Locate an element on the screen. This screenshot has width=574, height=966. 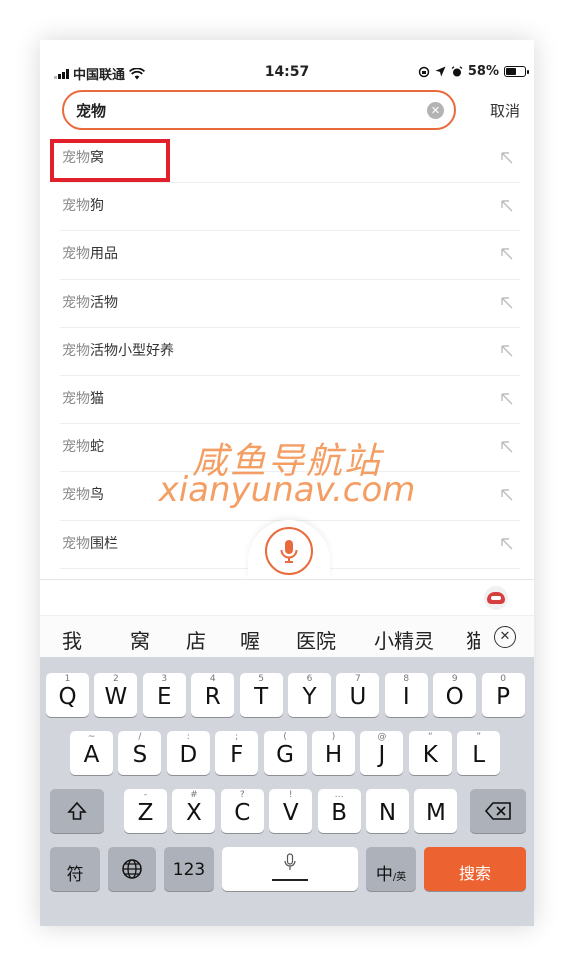
numbers-key: 123 is located at coordinates (189, 869).